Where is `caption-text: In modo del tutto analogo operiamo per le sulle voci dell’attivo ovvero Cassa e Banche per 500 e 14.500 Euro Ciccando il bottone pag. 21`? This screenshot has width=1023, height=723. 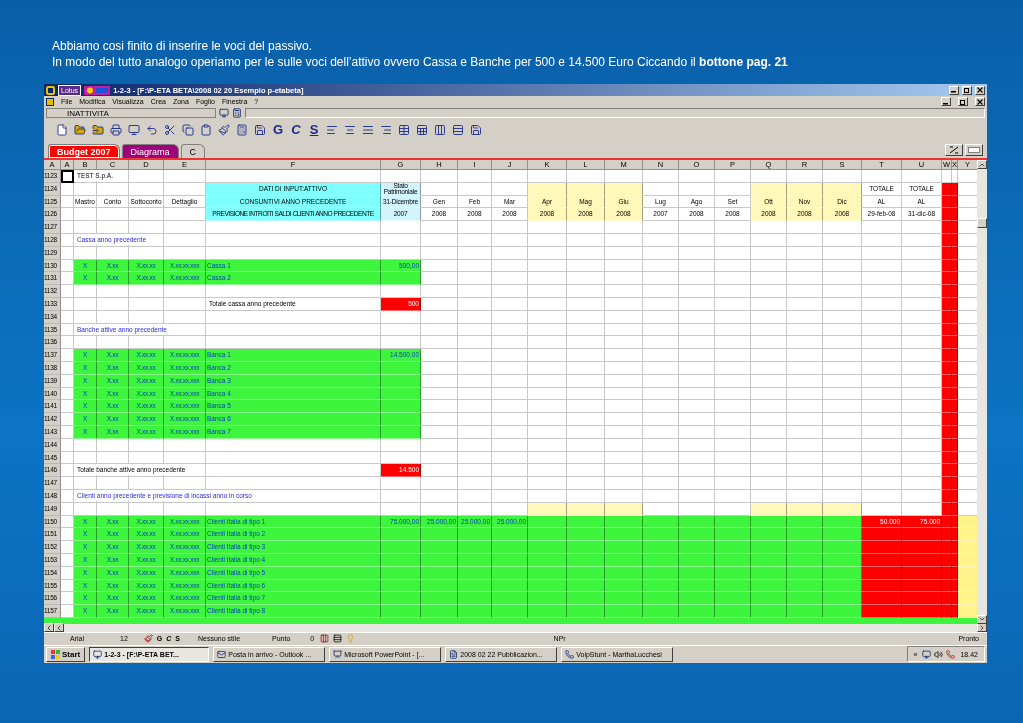
caption-text: In modo del tutto analogo operiamo per le sulle voci dell’attivo ovvero Cassa e Banche per 500 e 14.500 Euro Ciccando il bottone pag. 21 is located at coordinates (420, 62).